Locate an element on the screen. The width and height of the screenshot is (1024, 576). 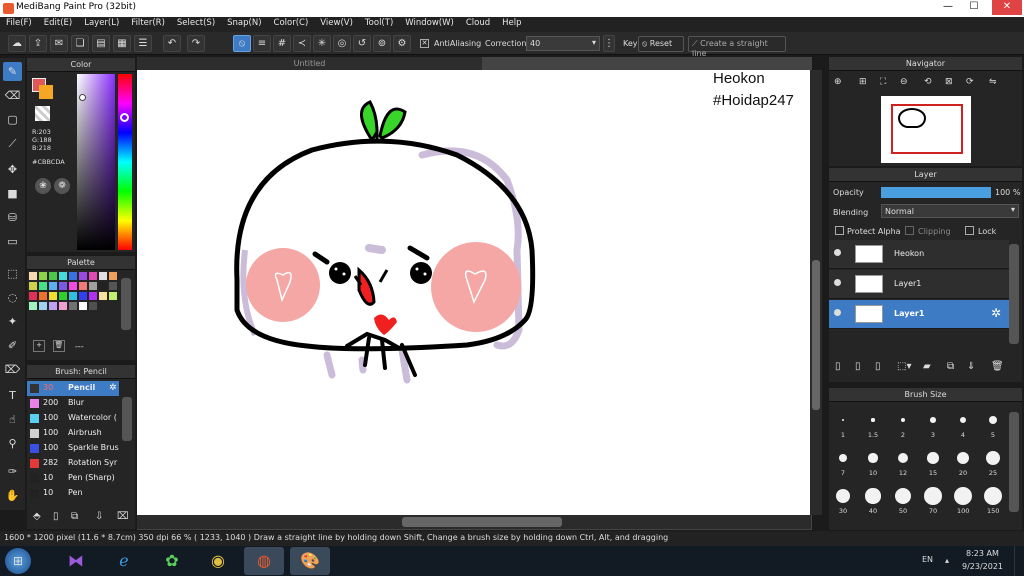
chat-icon: ❏ is located at coordinates (80, 43).